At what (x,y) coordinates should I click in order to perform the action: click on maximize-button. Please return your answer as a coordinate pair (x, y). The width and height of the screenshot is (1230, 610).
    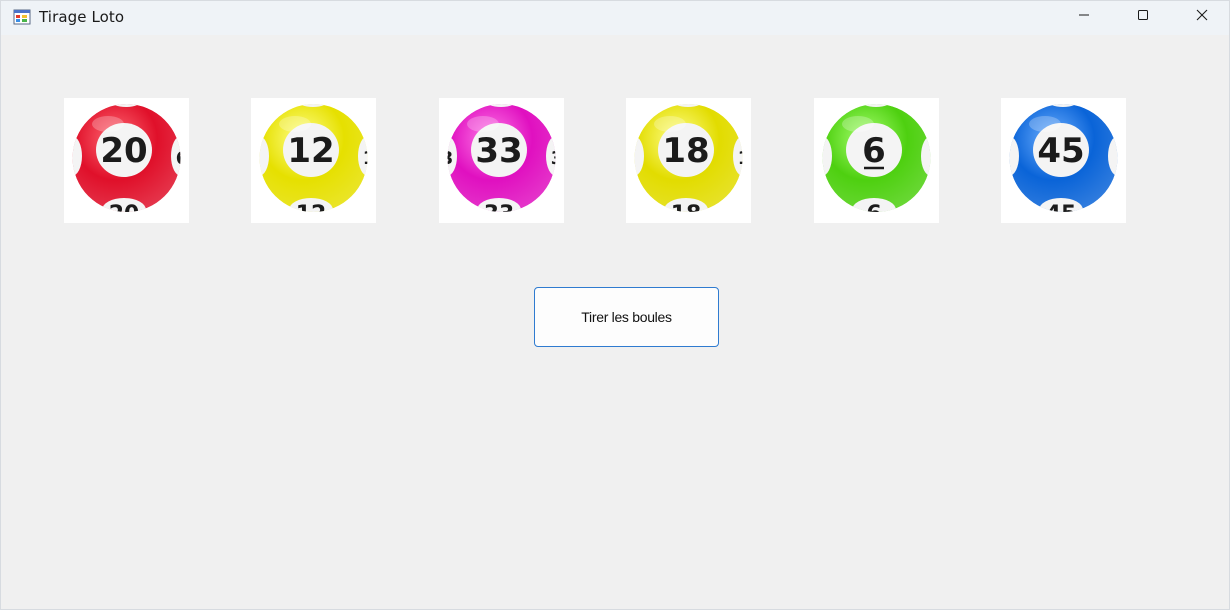
    Looking at the image, I should click on (1143, 17).